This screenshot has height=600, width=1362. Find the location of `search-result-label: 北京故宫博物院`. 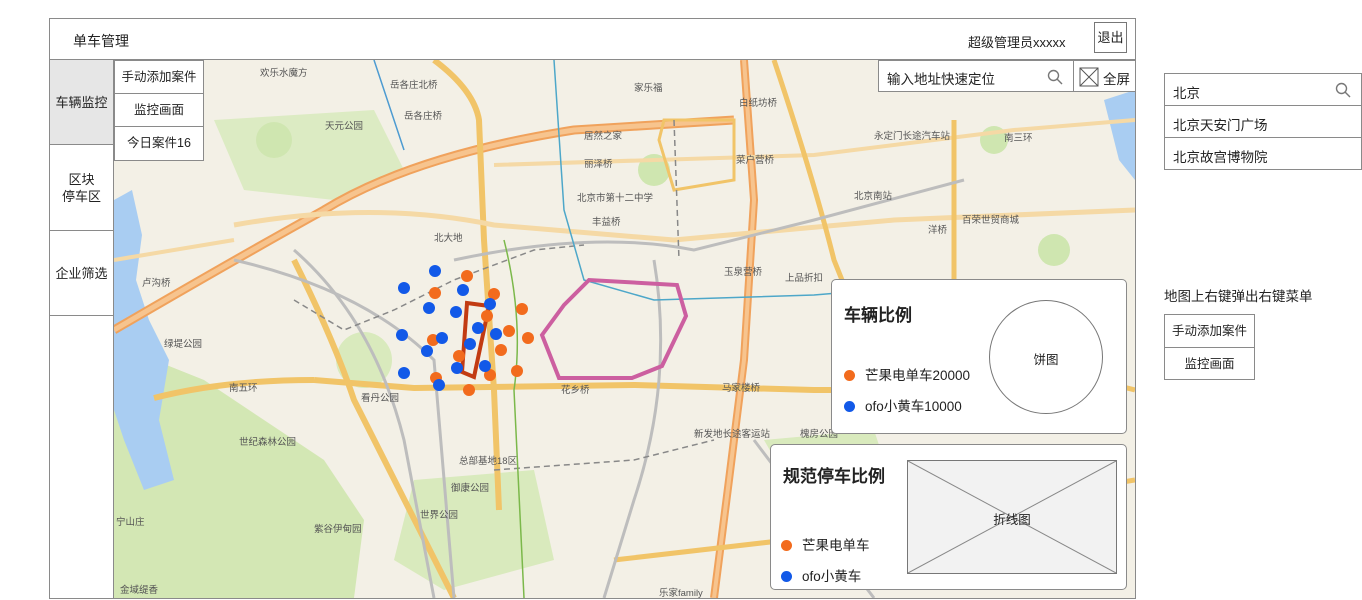

search-result-label: 北京故宫博物院 is located at coordinates (1220, 157).